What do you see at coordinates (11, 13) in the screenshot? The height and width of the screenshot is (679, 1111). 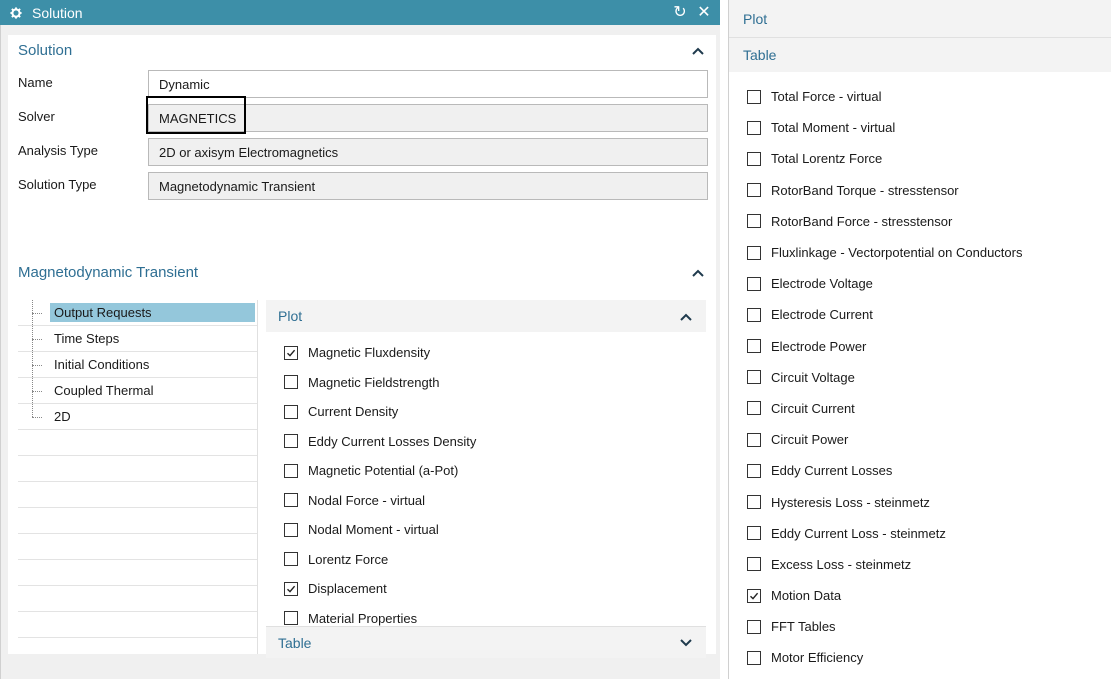 I see `gear-icon` at bounding box center [11, 13].